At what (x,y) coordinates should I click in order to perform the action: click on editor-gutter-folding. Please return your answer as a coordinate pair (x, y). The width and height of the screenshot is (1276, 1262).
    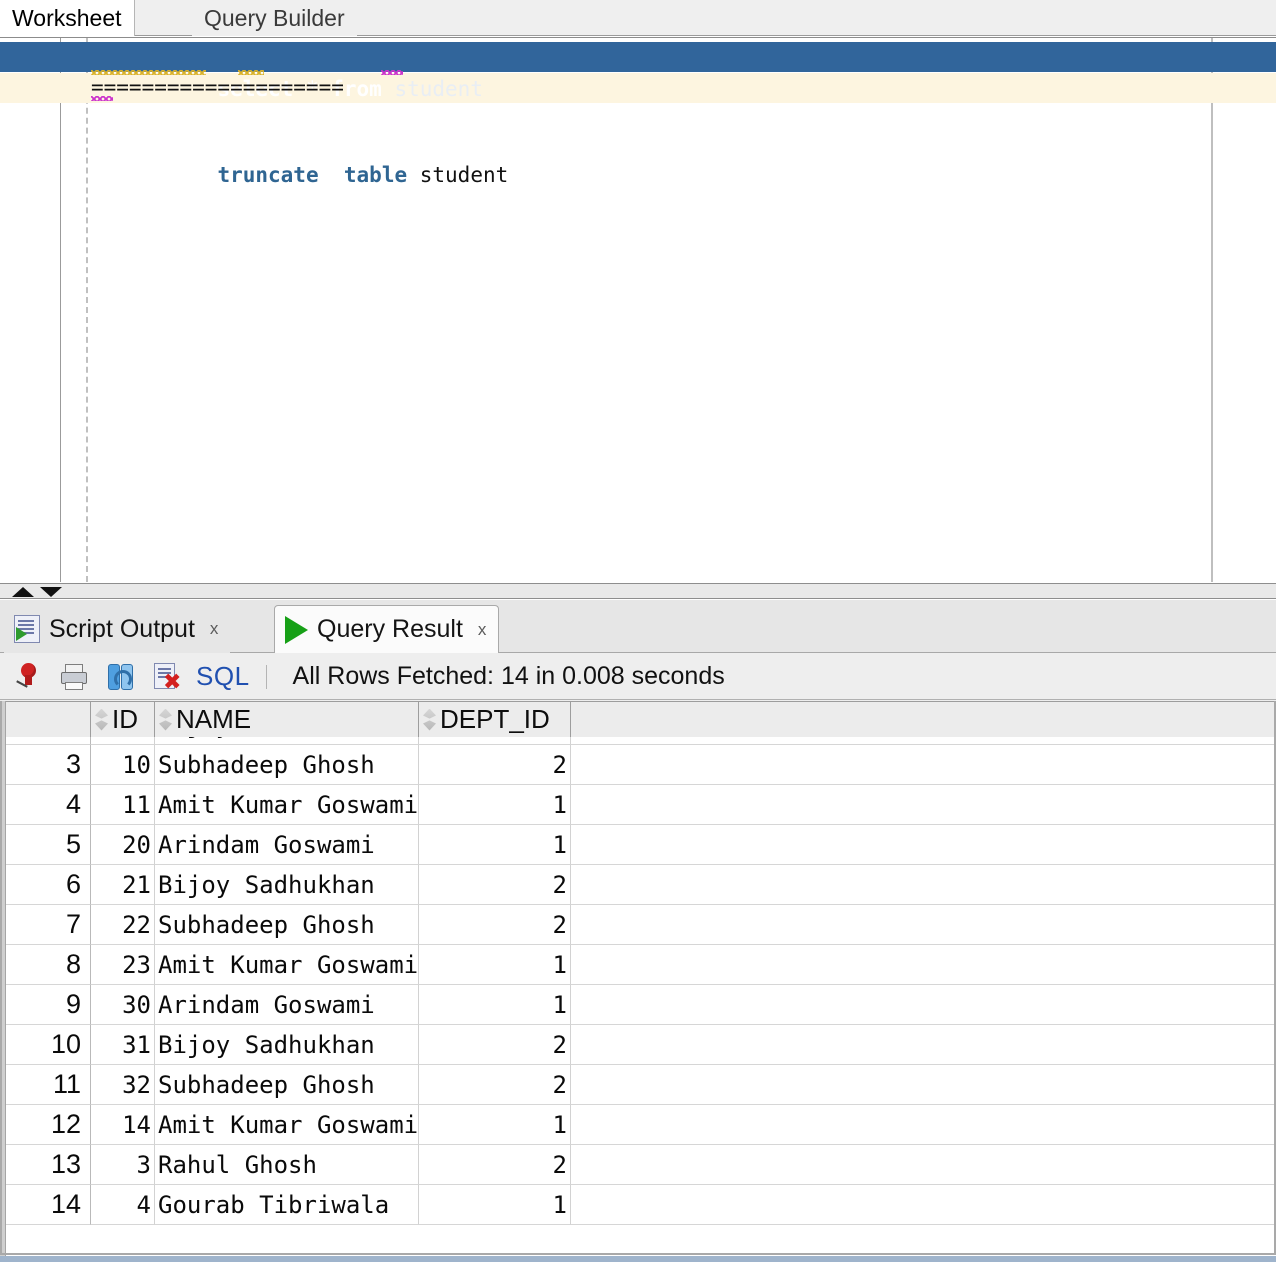
    Looking at the image, I should click on (74, 310).